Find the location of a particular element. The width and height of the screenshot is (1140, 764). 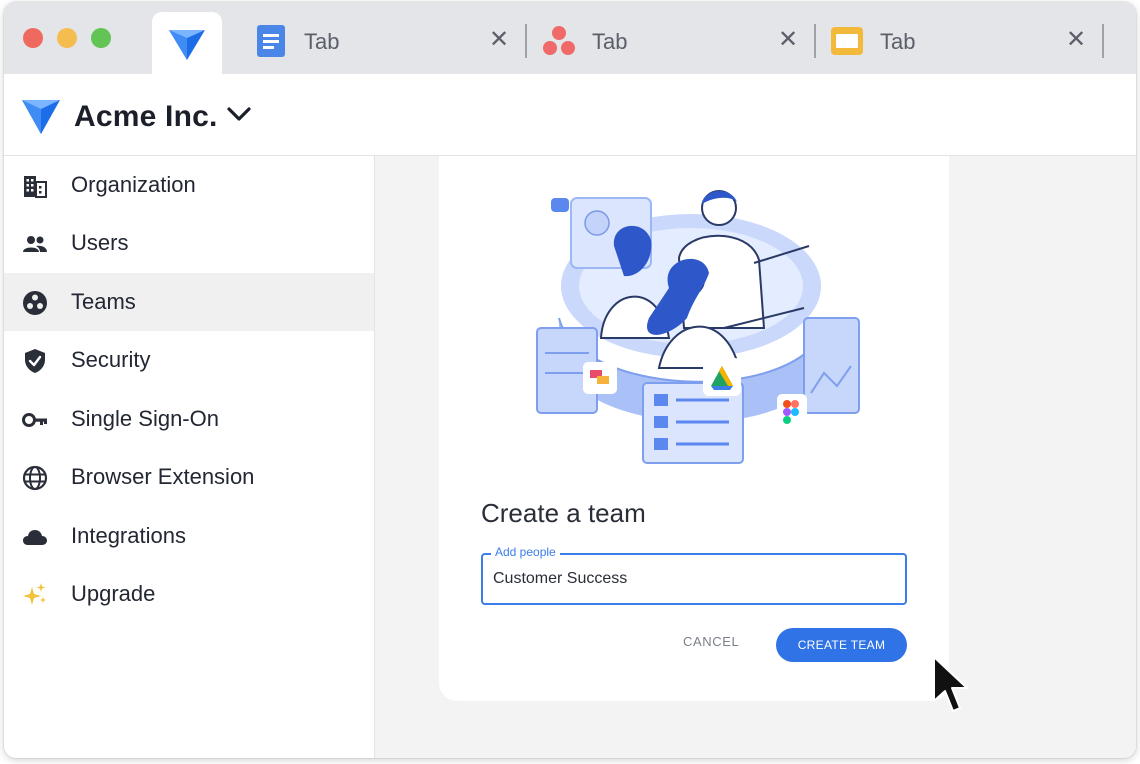

chevron-down-icon is located at coordinates (239, 114).